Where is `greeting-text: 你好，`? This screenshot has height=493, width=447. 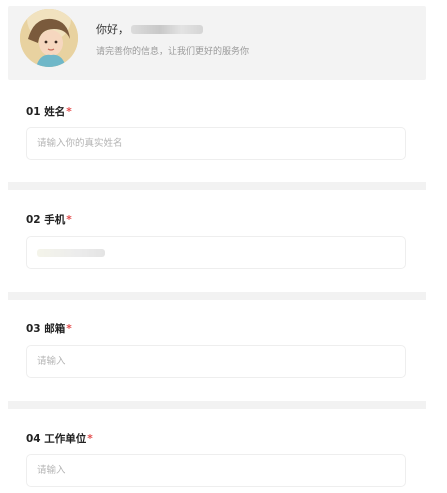 greeting-text: 你好， is located at coordinates (149, 29).